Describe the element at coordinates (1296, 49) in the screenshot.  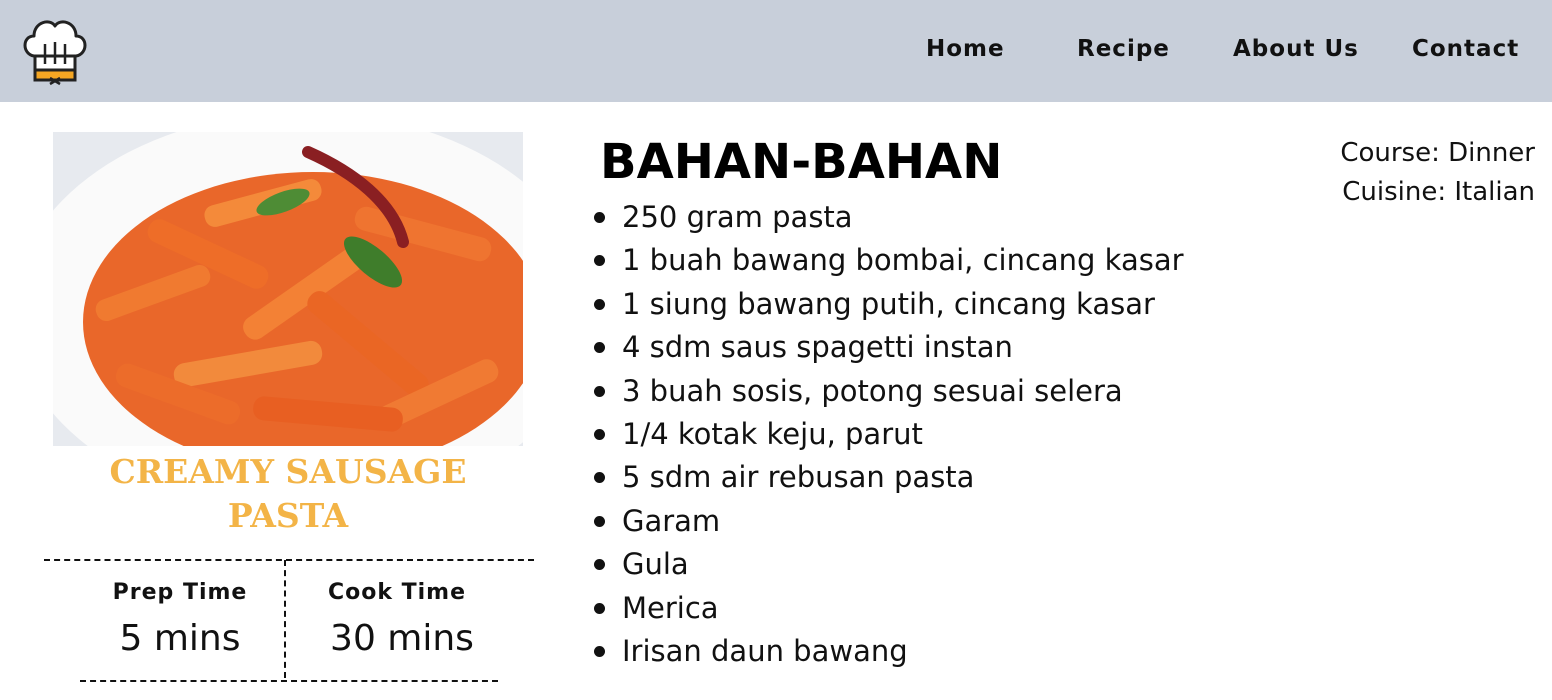
I see `nav-about-us: About Us` at that location.